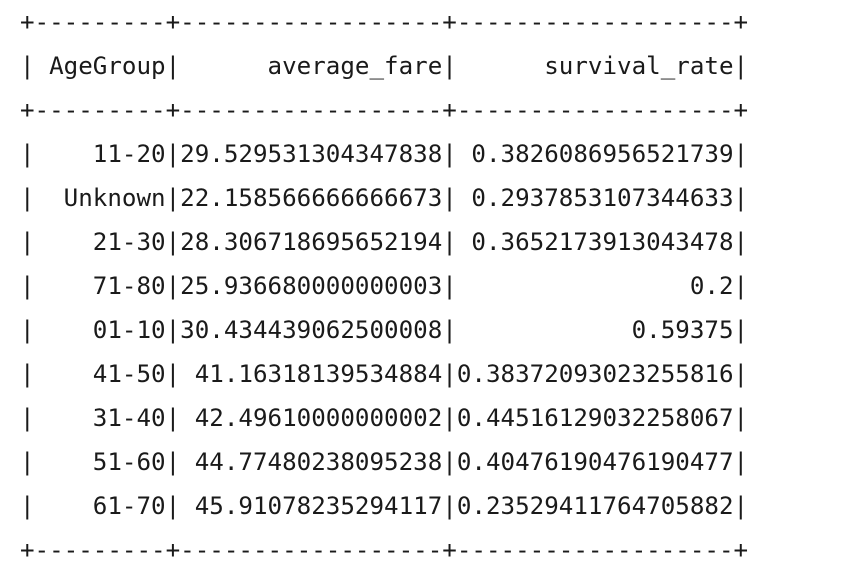 This screenshot has width=848, height=572. I want to click on table-header-row: | AgeGroup| average_fare| survival_rate|, so click(384, 66).